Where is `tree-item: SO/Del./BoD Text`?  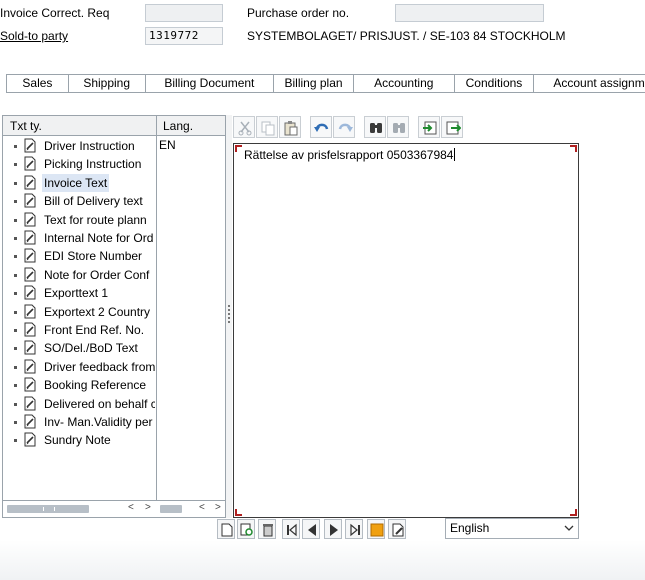
tree-item: SO/Del./BoD Text is located at coordinates (79, 348).